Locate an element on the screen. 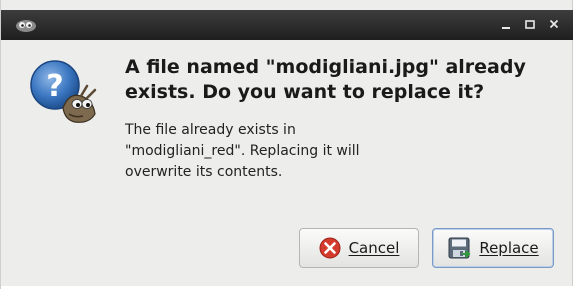  heading-line: A file named "modigliani.jpg" already is located at coordinates (325, 67).